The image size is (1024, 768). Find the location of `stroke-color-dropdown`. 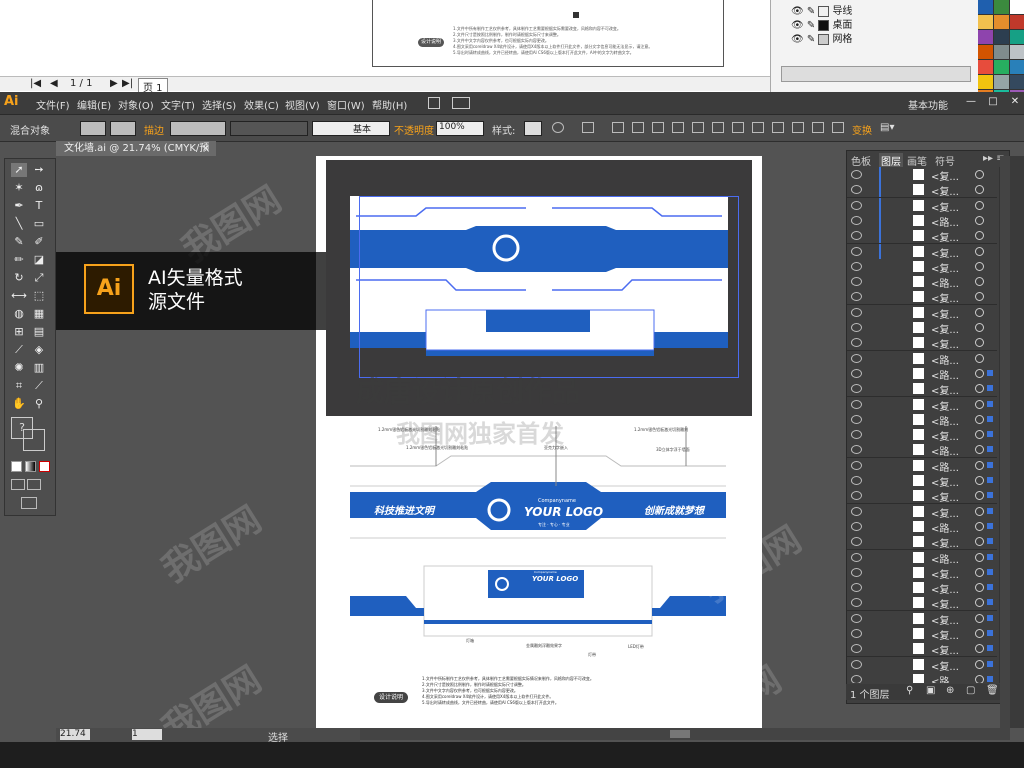

stroke-color-dropdown is located at coordinates (123, 128).